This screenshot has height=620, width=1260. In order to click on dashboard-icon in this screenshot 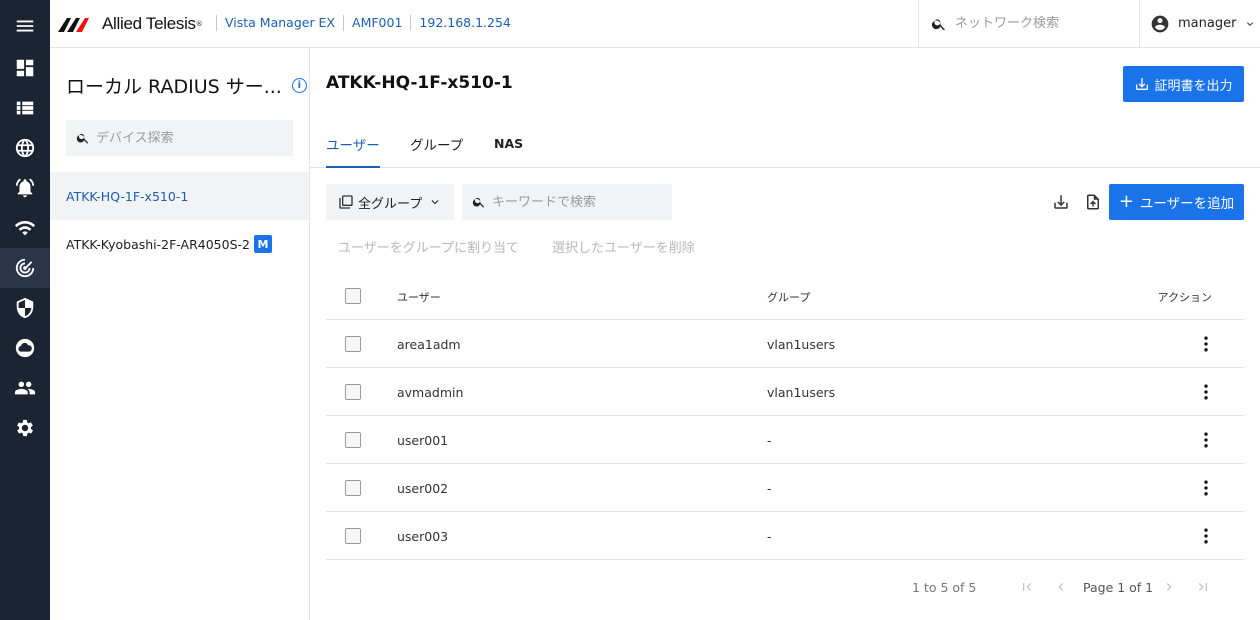, I will do `click(25, 68)`.